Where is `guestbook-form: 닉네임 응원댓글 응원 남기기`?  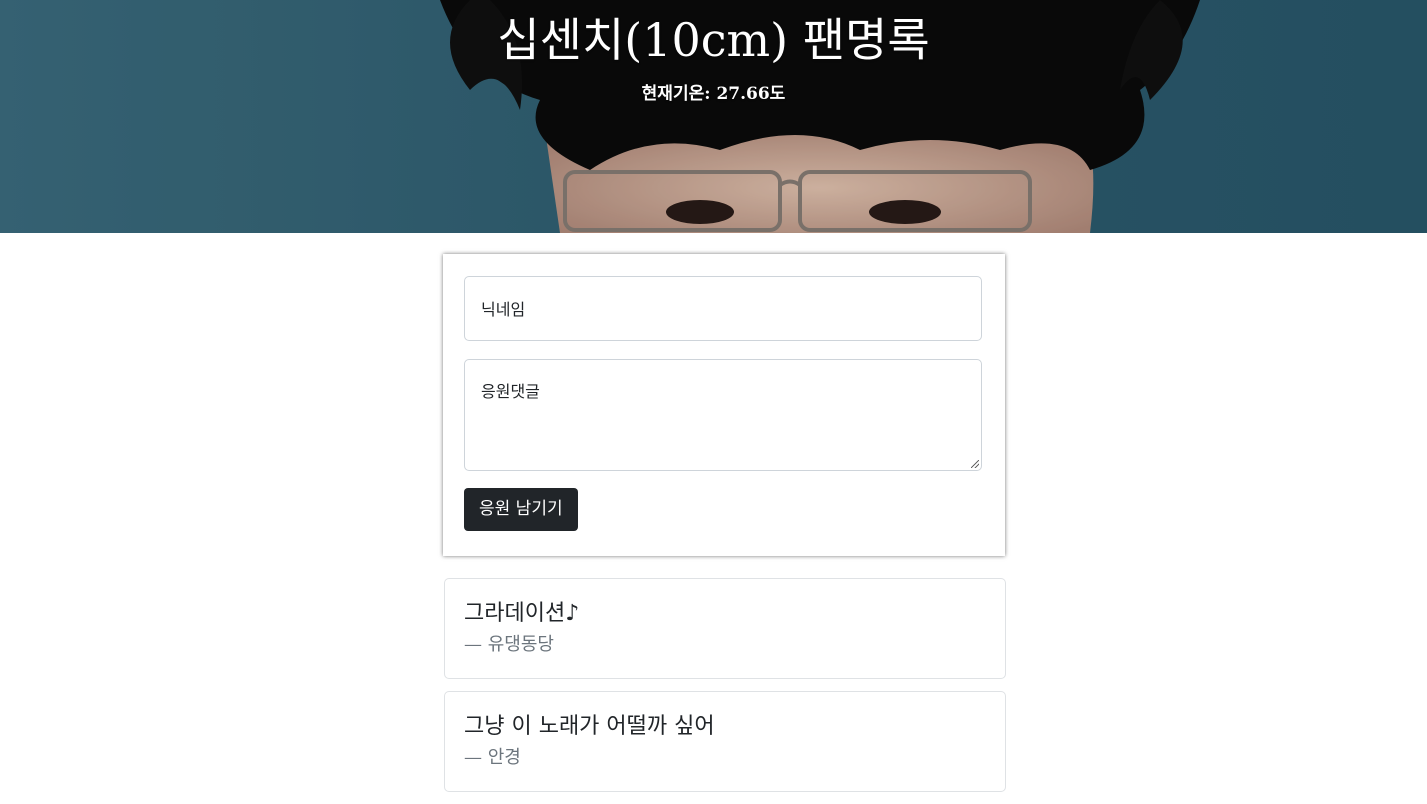
guestbook-form: 닉네임 응원댓글 응원 남기기 is located at coordinates (724, 405).